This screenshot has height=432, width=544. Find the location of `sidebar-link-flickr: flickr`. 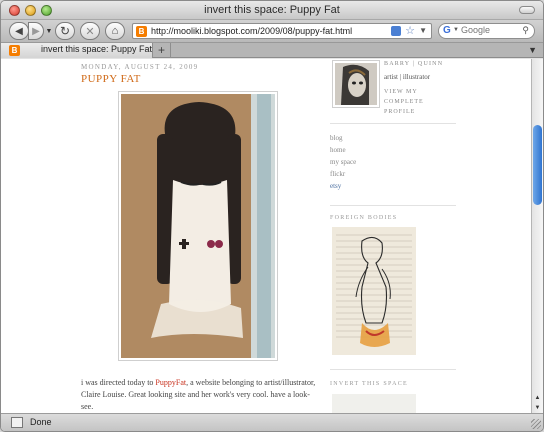

sidebar-link-flickr: flickr is located at coordinates (337, 174).